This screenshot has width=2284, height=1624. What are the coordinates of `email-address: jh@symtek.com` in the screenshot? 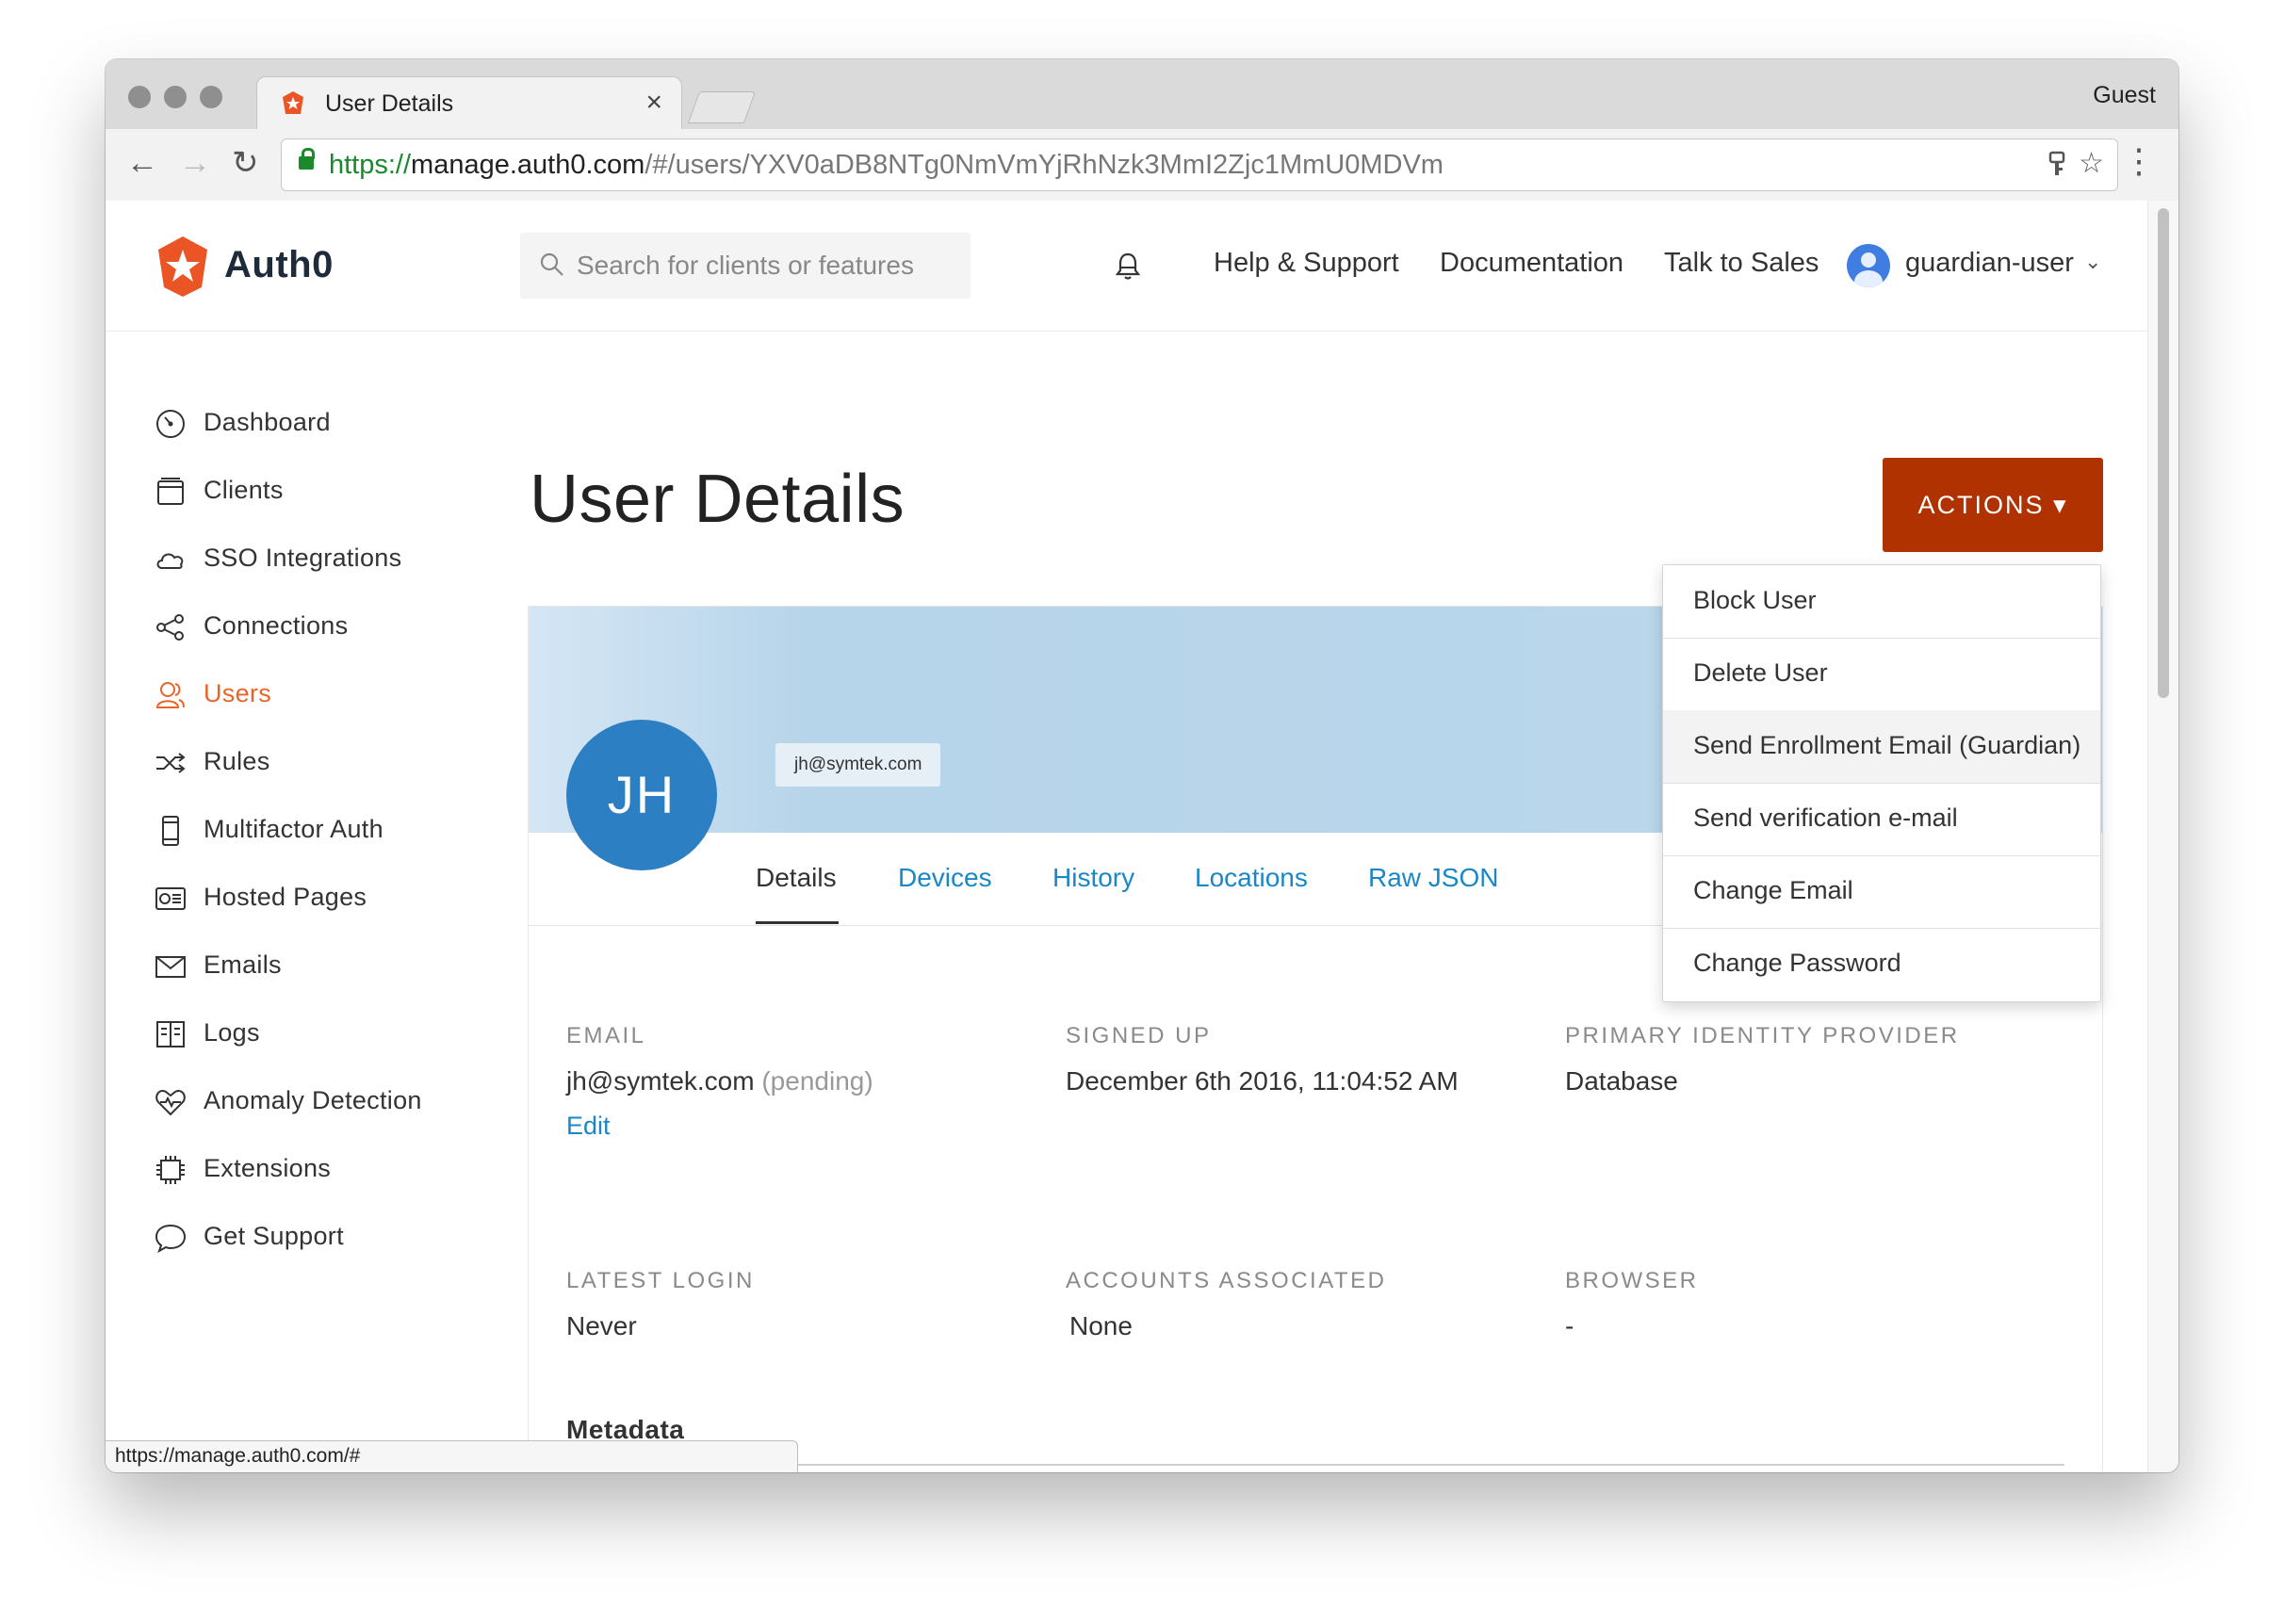 It's located at (660, 1081).